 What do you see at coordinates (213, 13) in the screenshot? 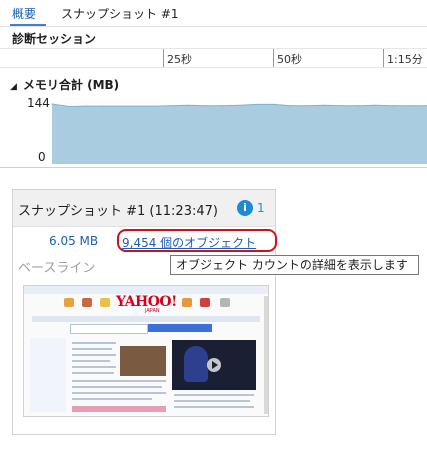
I see `tab-bar: 概要 スナップショット #1` at bounding box center [213, 13].